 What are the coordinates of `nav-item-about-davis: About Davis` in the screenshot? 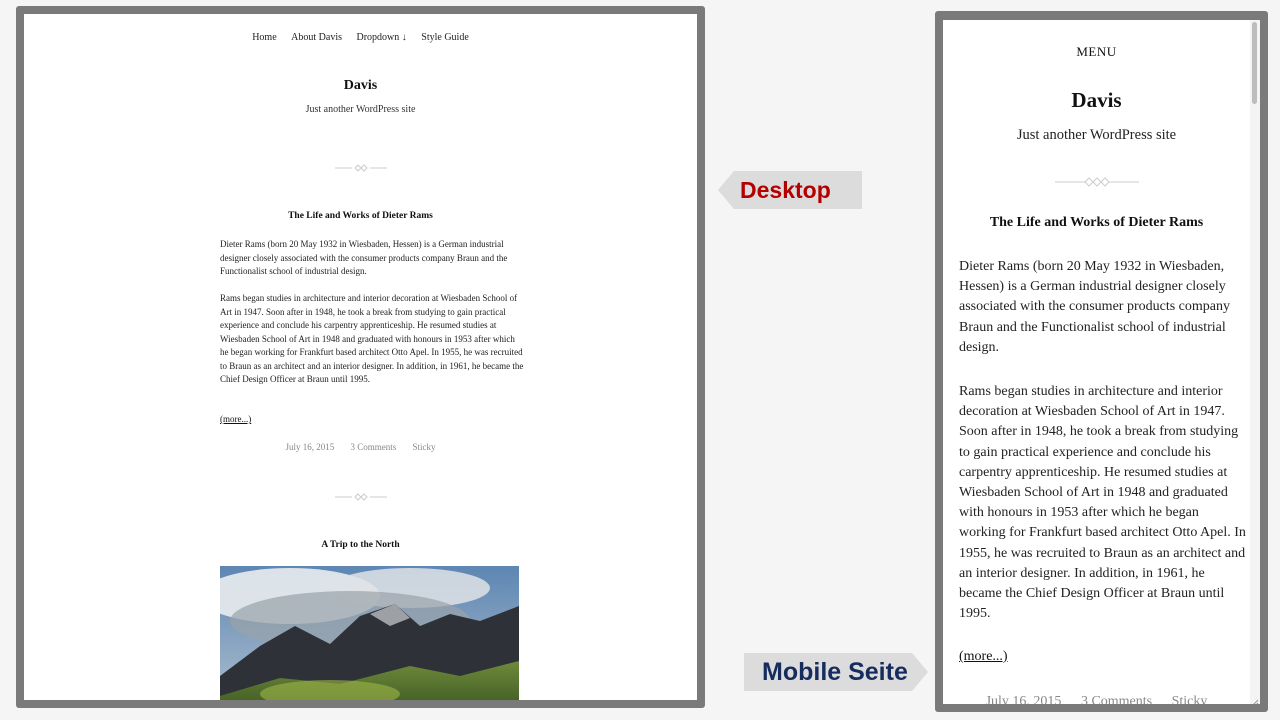 It's located at (316, 37).